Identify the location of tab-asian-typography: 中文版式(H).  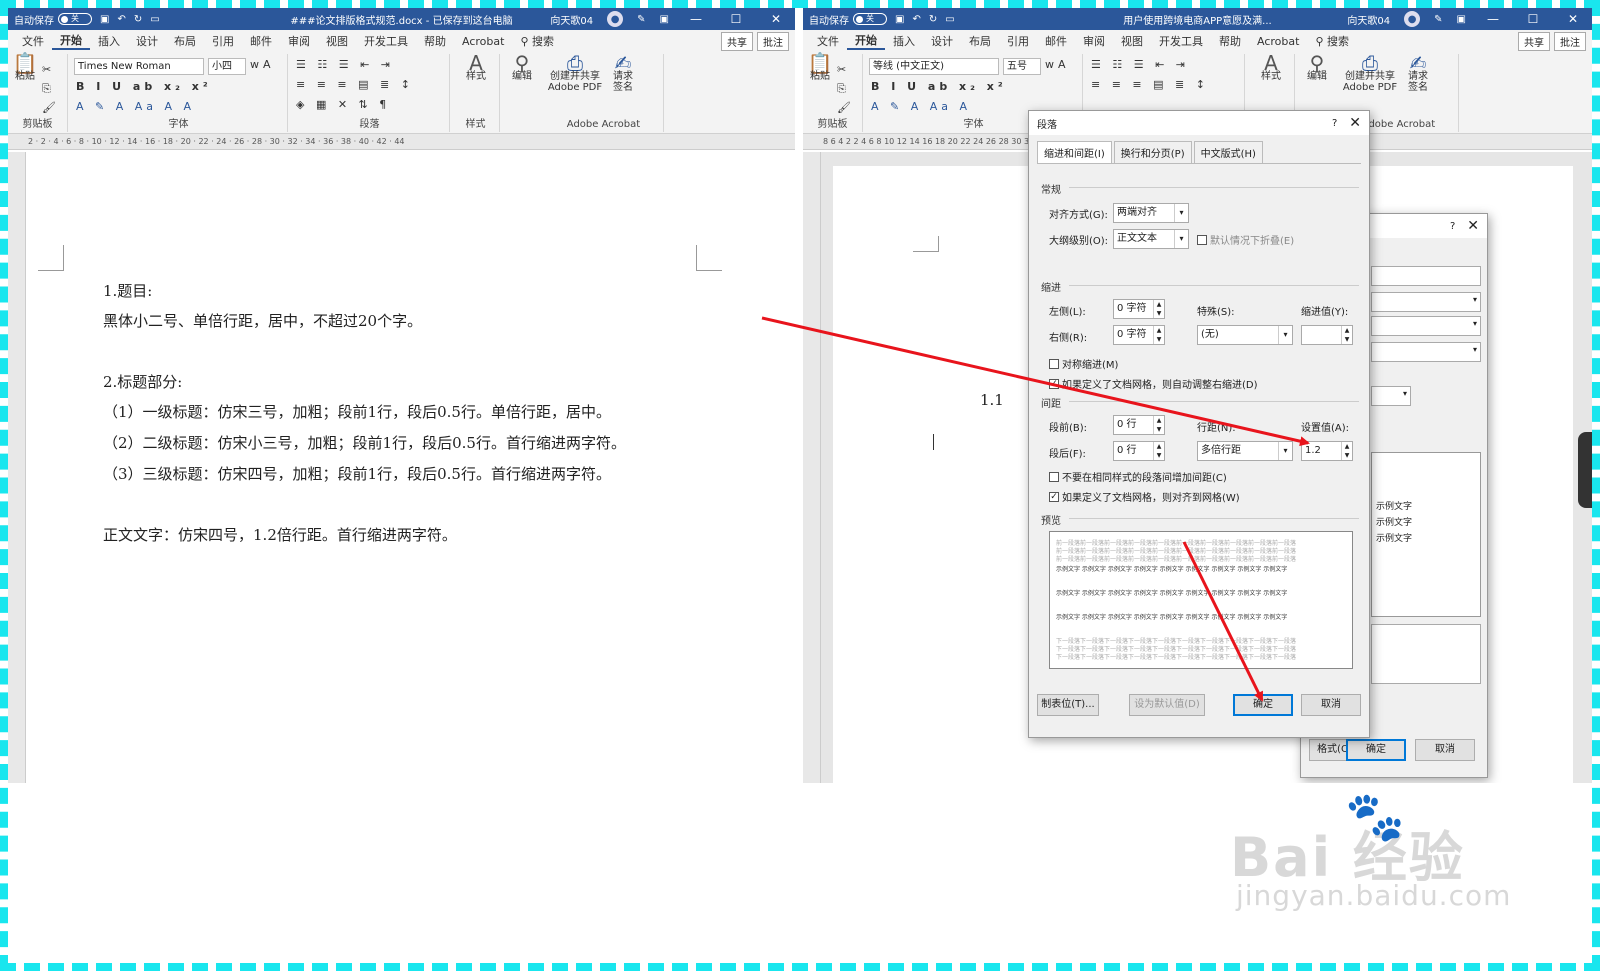
(1228, 152).